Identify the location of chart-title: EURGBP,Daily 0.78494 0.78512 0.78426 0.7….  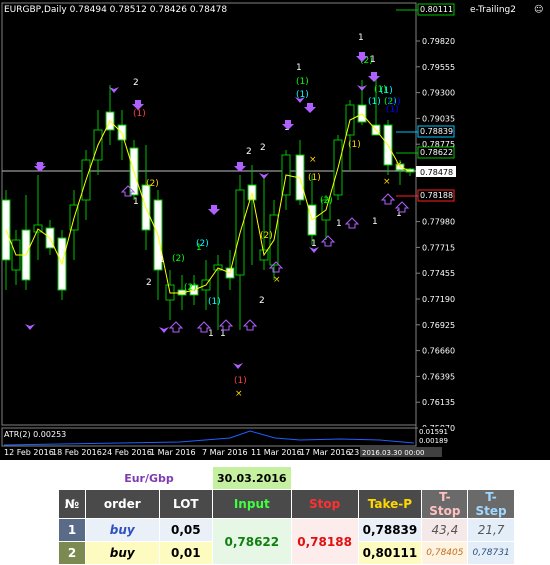
(115, 10).